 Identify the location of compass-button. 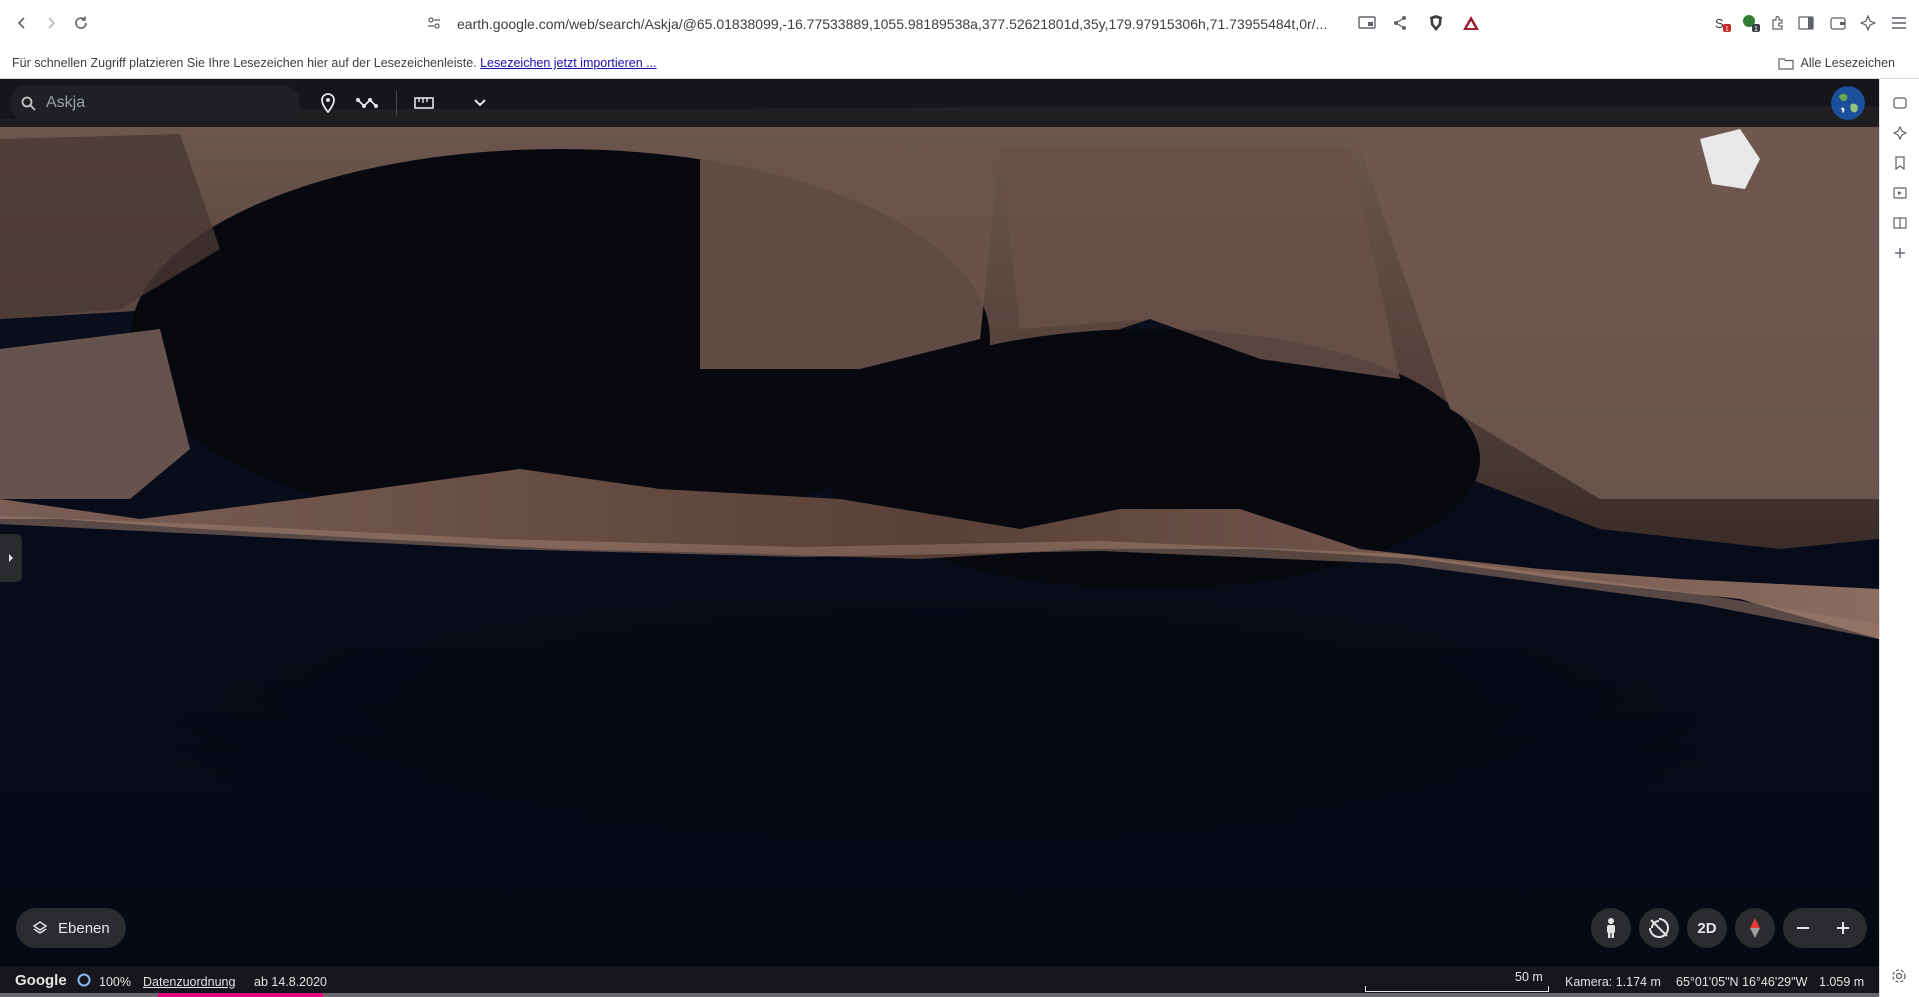
(1755, 928).